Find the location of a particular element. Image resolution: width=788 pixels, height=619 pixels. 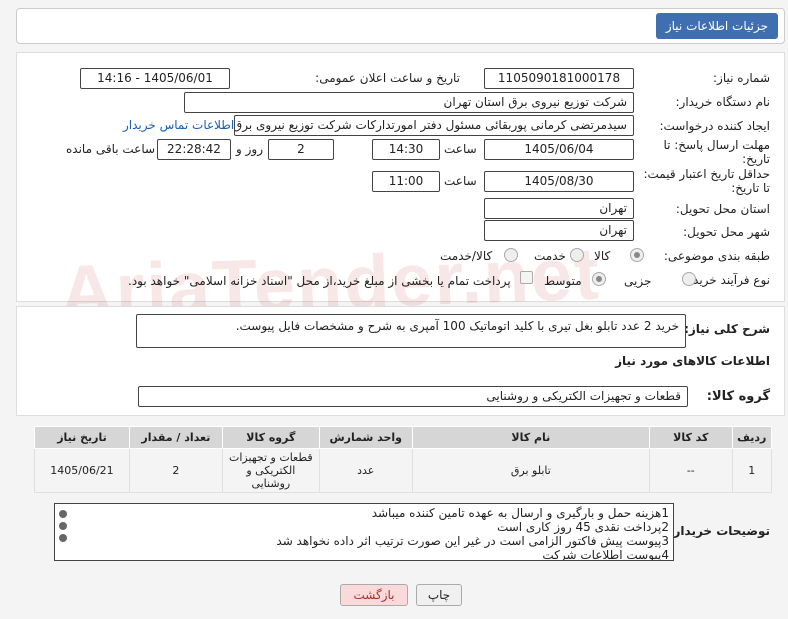

reply-time-label: ساعت is located at coordinates (460, 149).